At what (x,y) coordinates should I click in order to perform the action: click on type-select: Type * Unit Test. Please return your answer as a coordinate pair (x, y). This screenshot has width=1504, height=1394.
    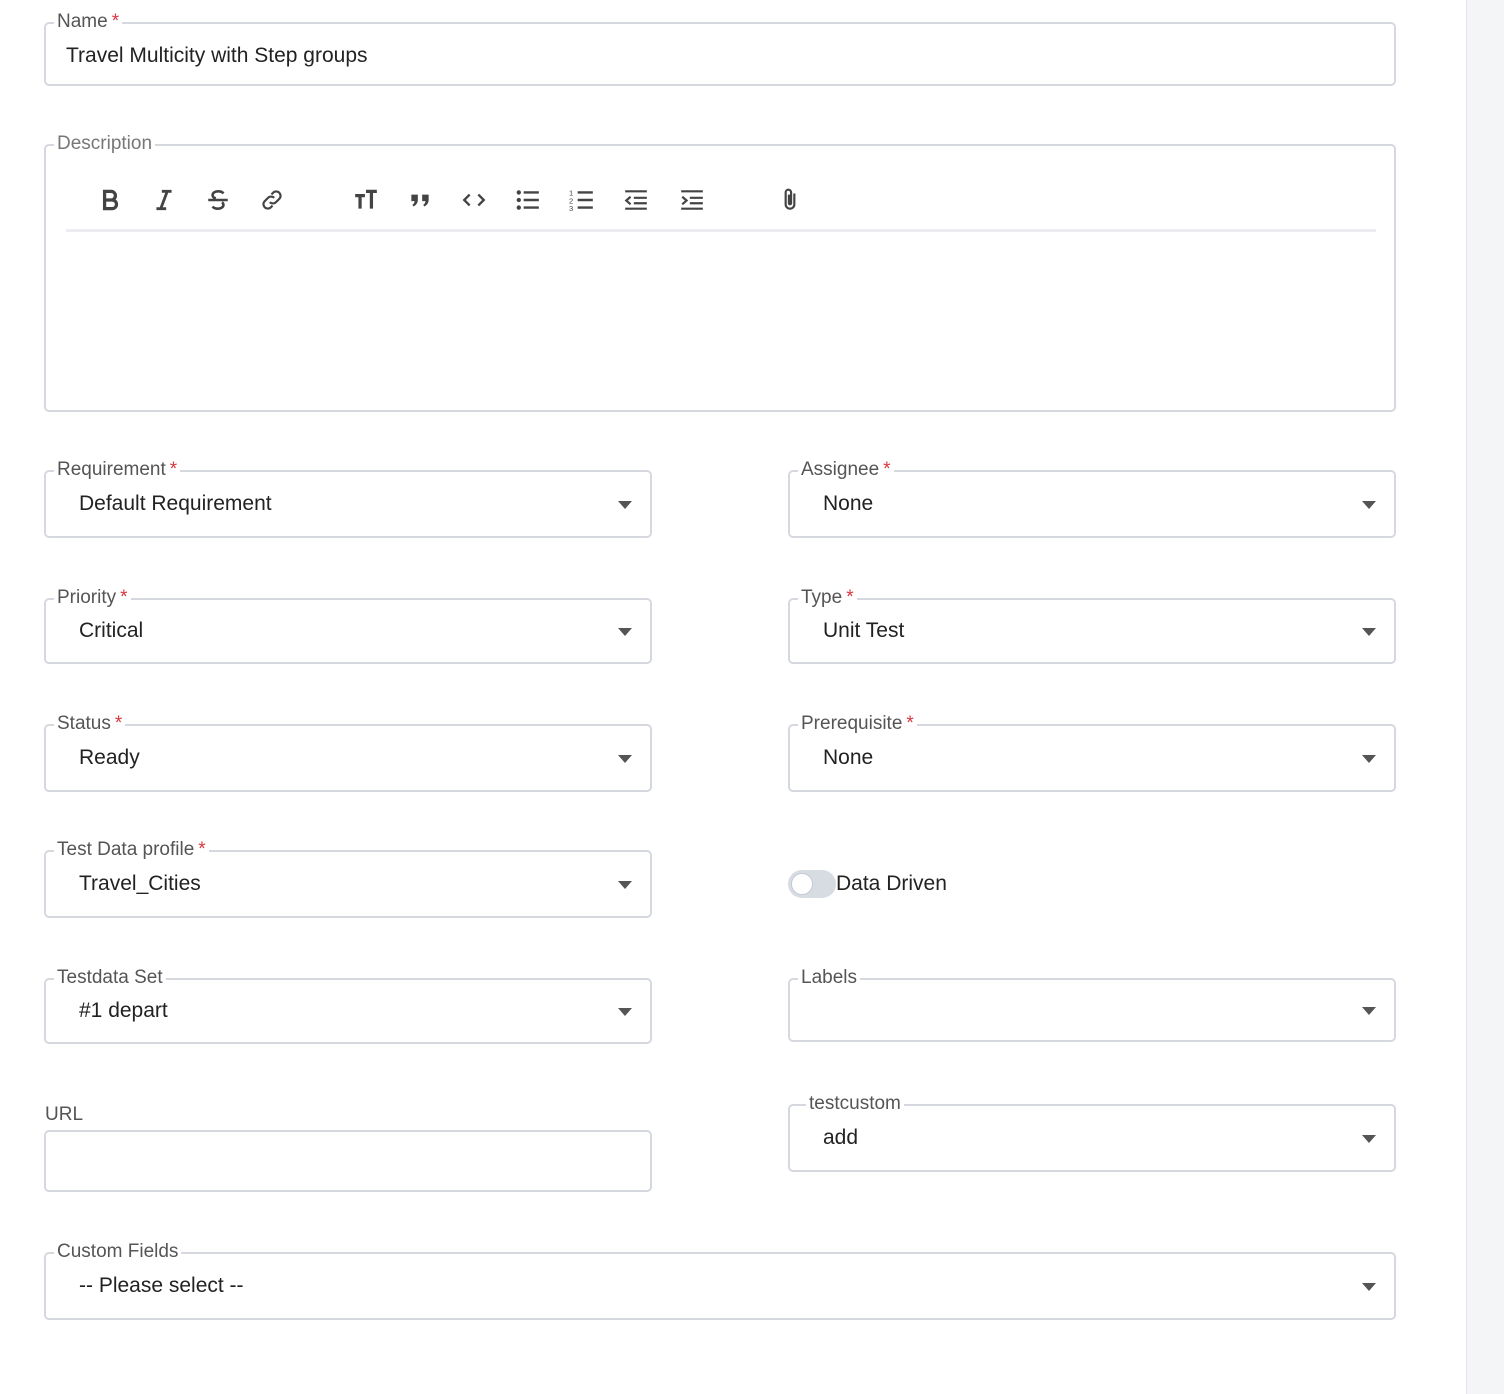
    Looking at the image, I should click on (1092, 625).